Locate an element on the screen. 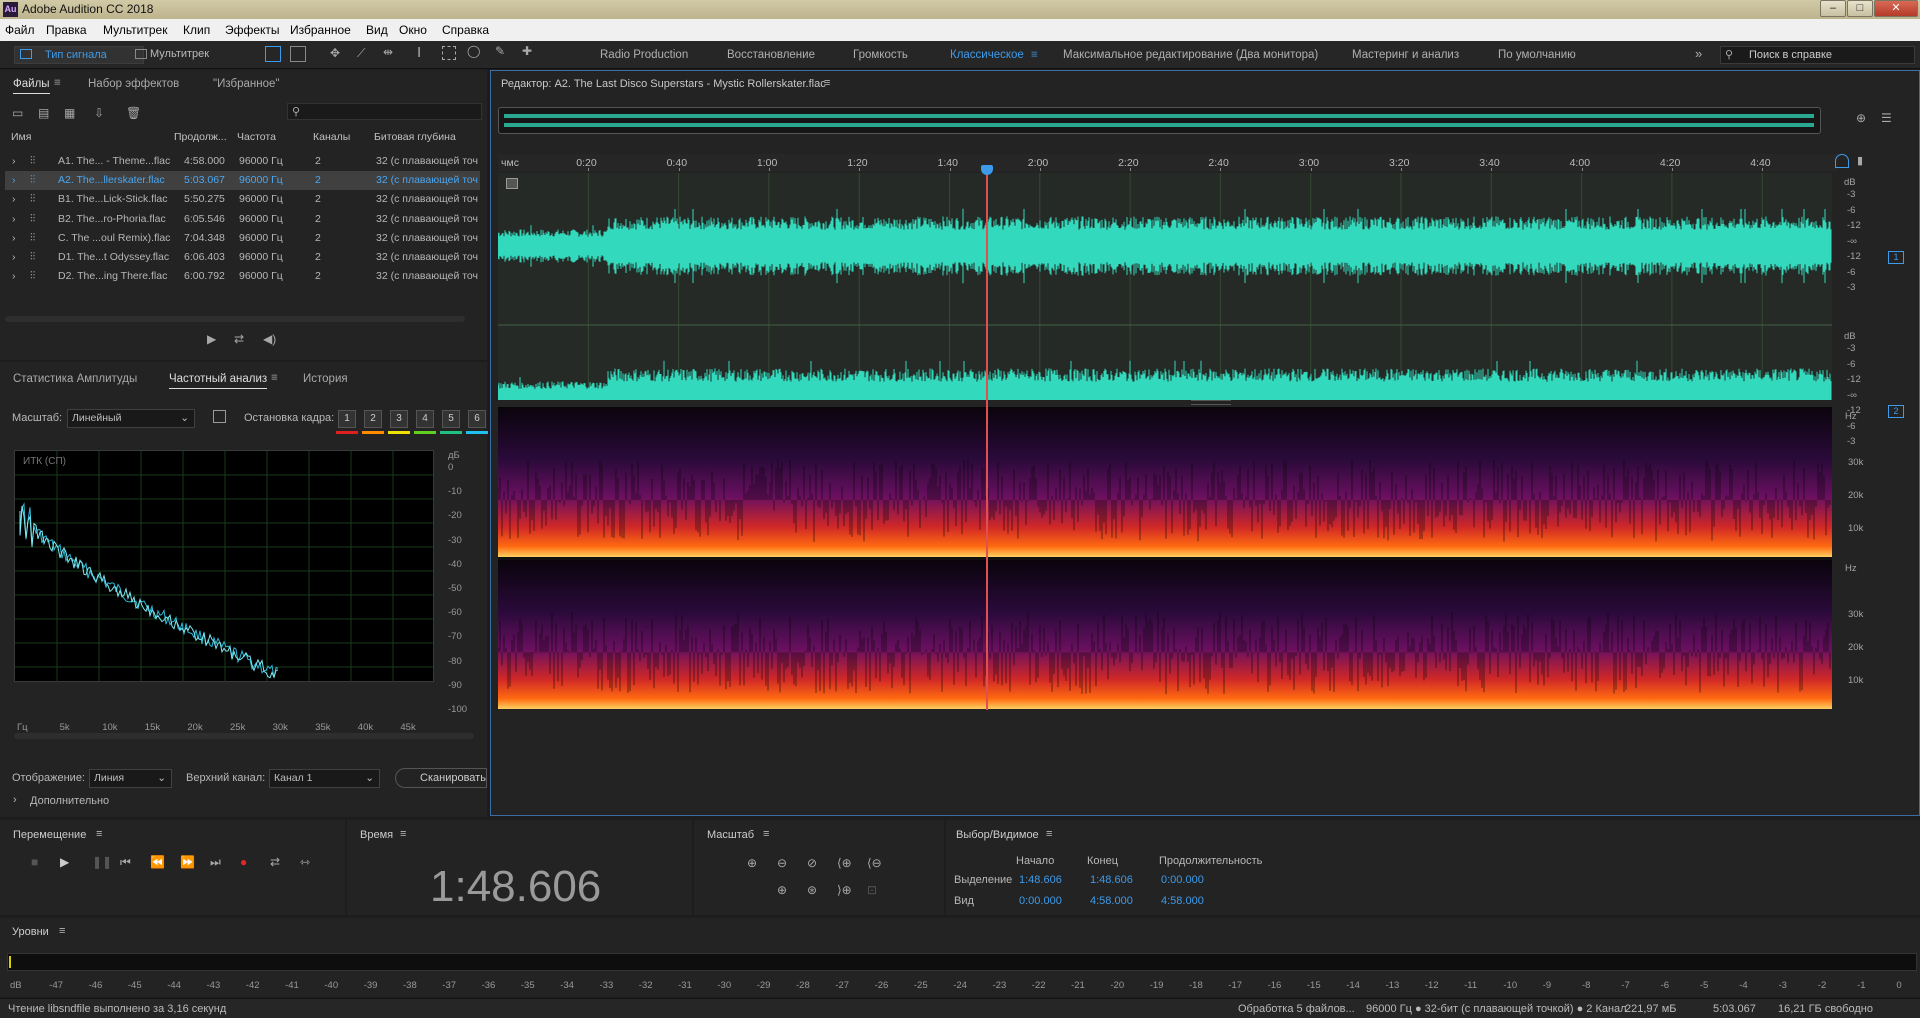 This screenshot has width=1920, height=1018. play-icon: ▶ is located at coordinates (64, 862).